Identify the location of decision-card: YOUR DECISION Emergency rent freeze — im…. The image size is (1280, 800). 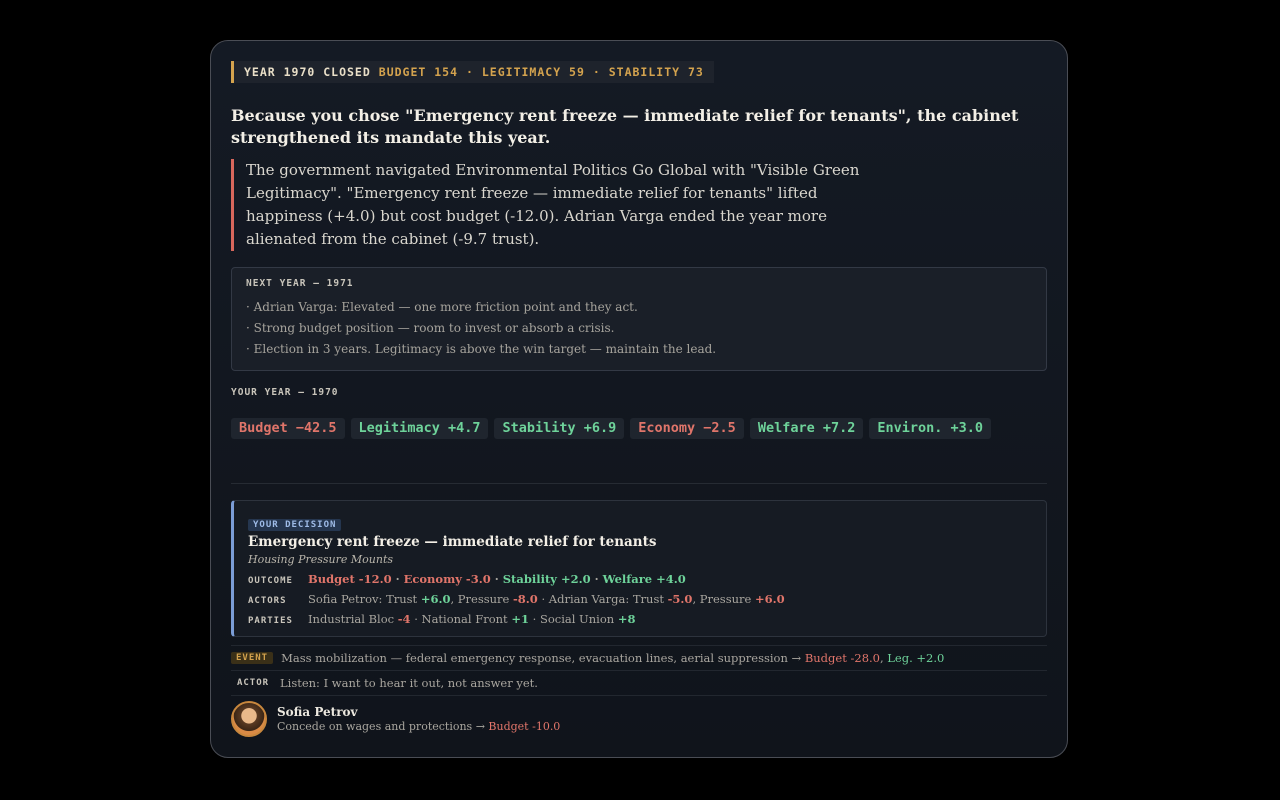
(639, 568).